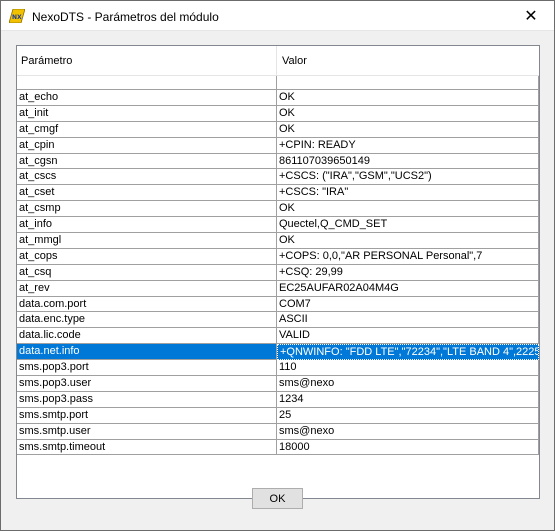 The image size is (555, 531). I want to click on value-cell: ASCII, so click(408, 320).